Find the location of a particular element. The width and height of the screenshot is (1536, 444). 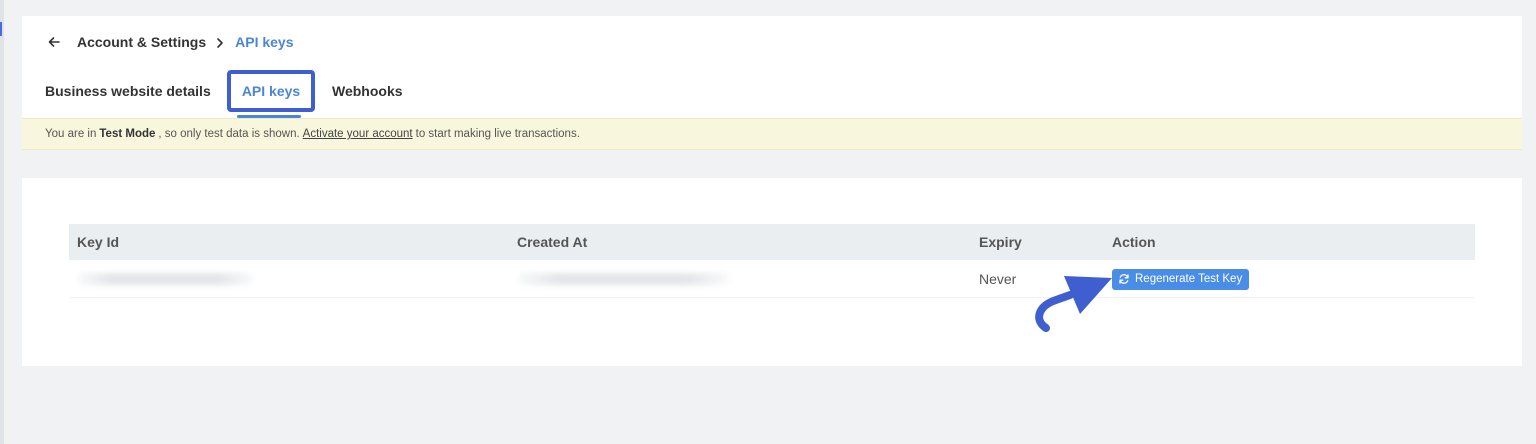

created-at-cell-redacted is located at coordinates (623, 279).